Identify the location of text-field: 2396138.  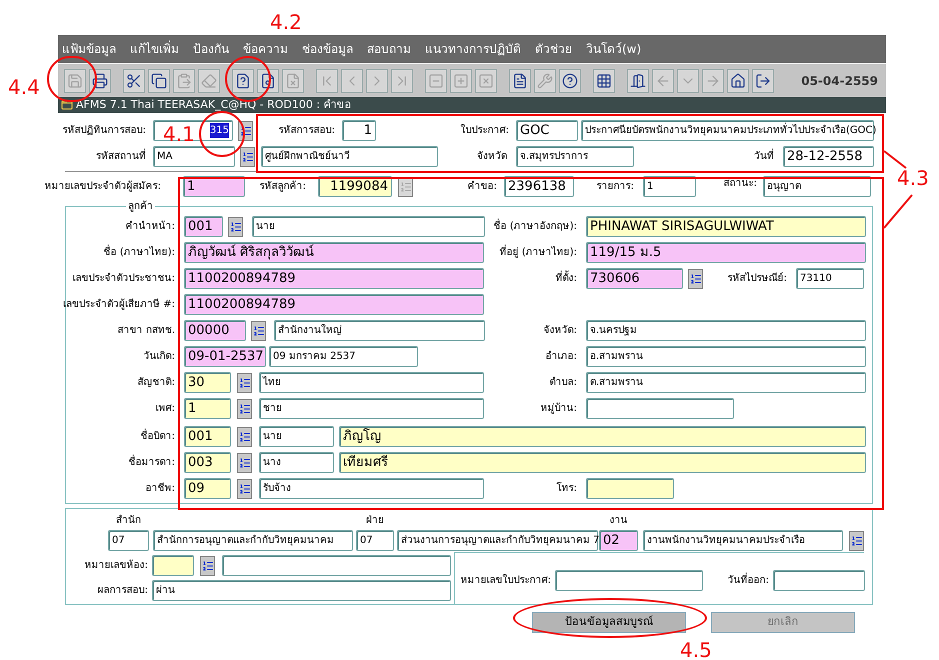
(539, 186).